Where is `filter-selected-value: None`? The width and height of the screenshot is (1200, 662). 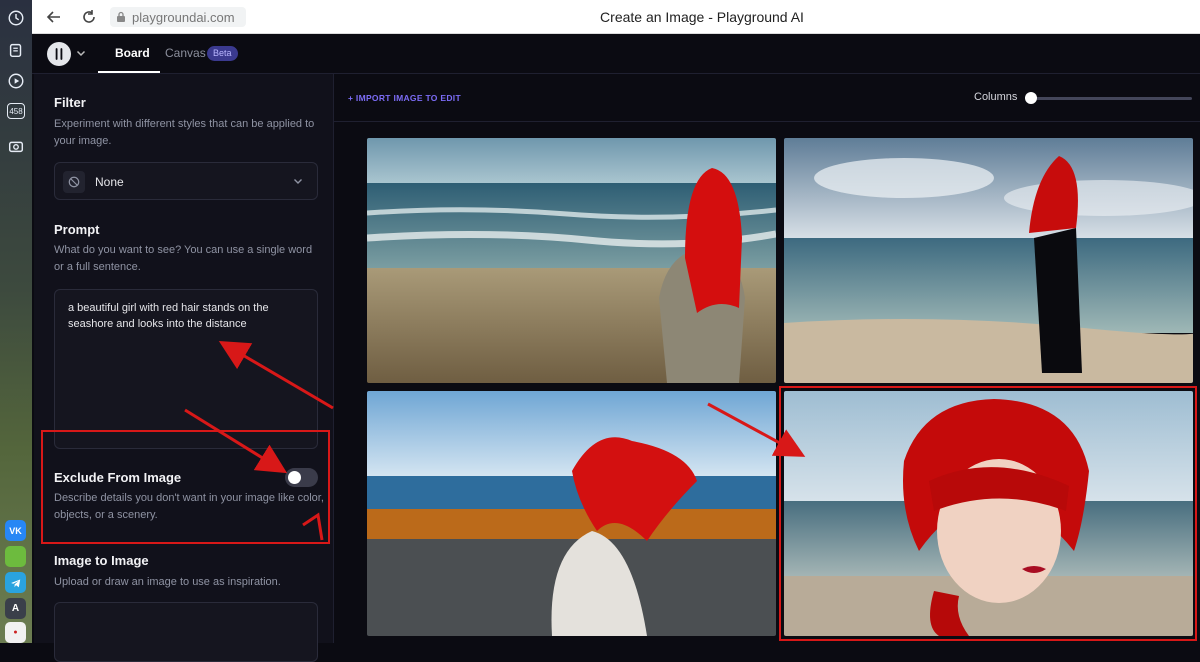
filter-selected-value: None is located at coordinates (109, 182).